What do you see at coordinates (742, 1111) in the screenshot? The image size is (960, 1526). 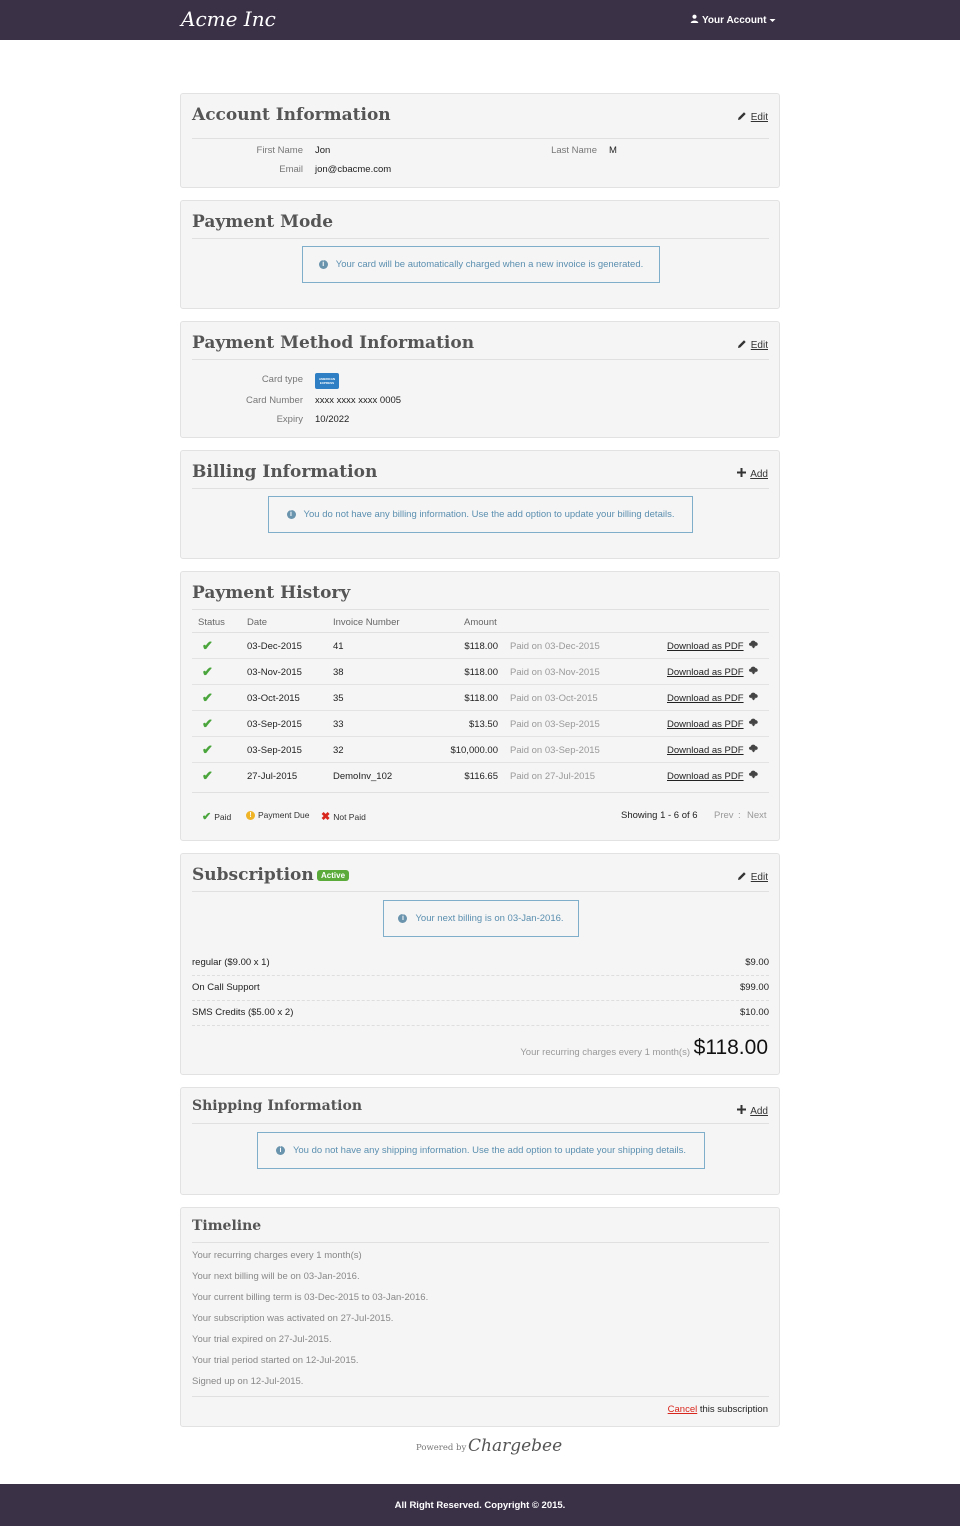 I see `plus-icon` at bounding box center [742, 1111].